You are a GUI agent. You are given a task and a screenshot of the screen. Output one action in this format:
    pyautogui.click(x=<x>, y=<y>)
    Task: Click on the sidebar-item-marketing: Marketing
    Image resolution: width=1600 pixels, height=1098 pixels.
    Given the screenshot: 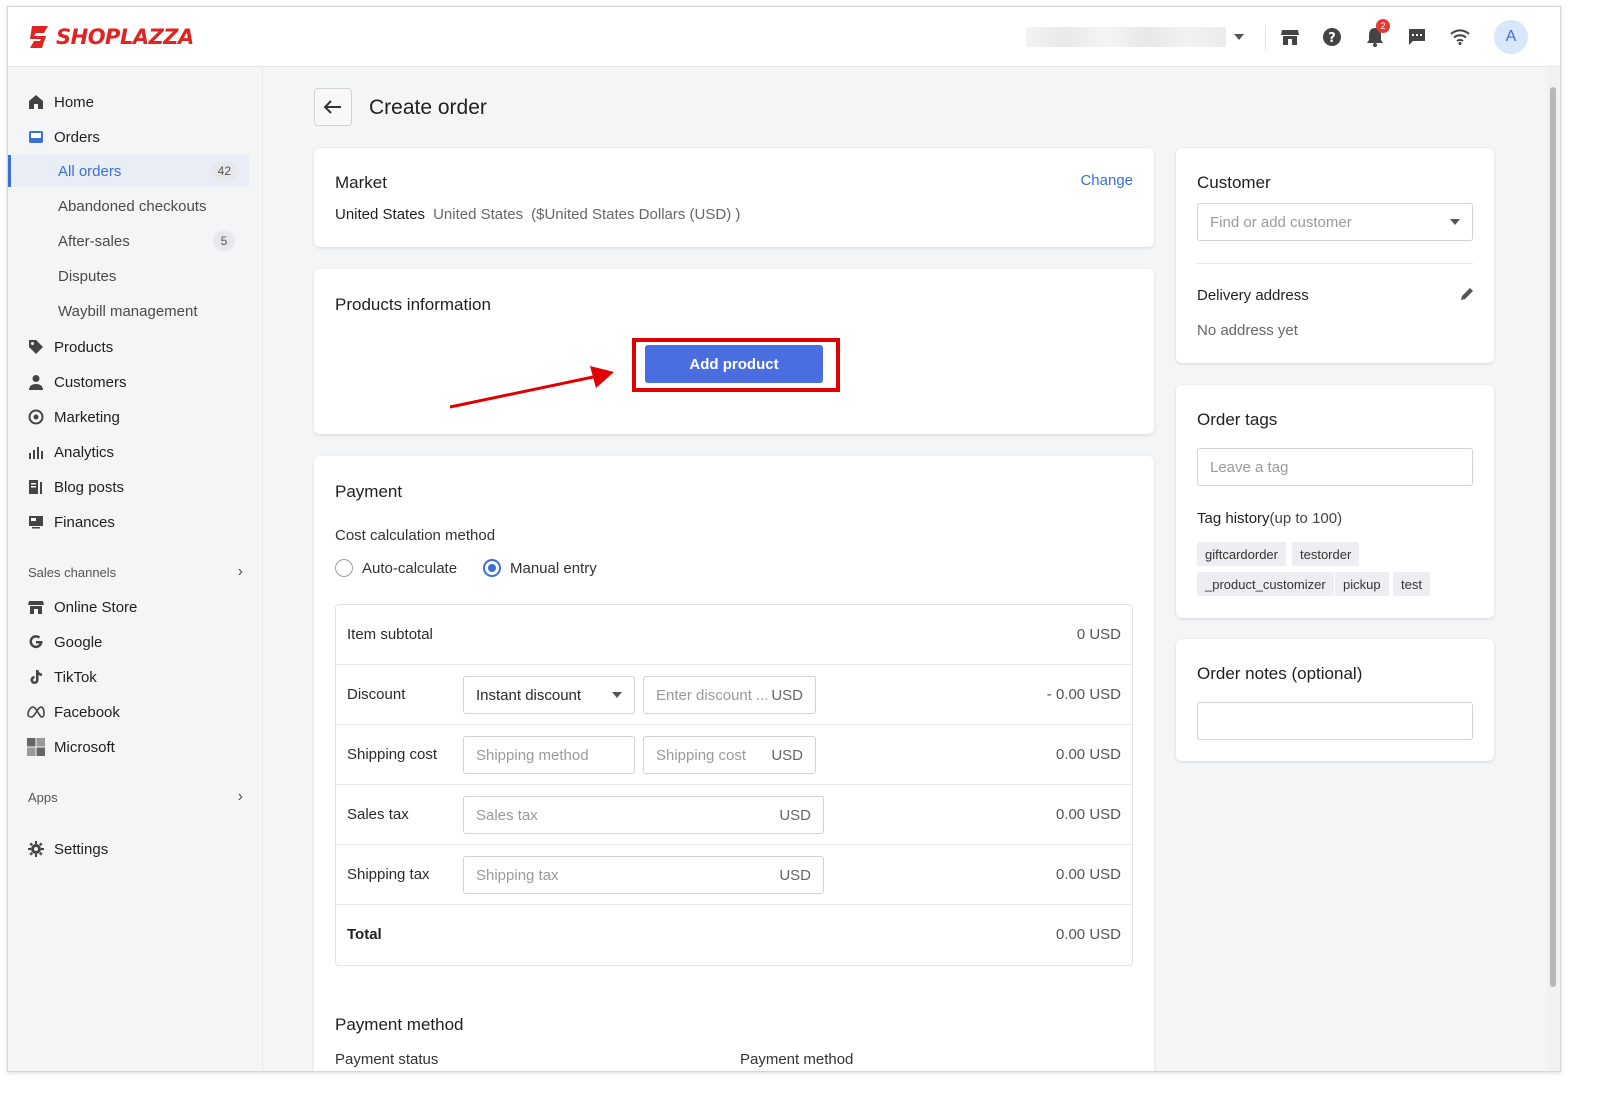 What is the action you would take?
    pyautogui.click(x=137, y=417)
    